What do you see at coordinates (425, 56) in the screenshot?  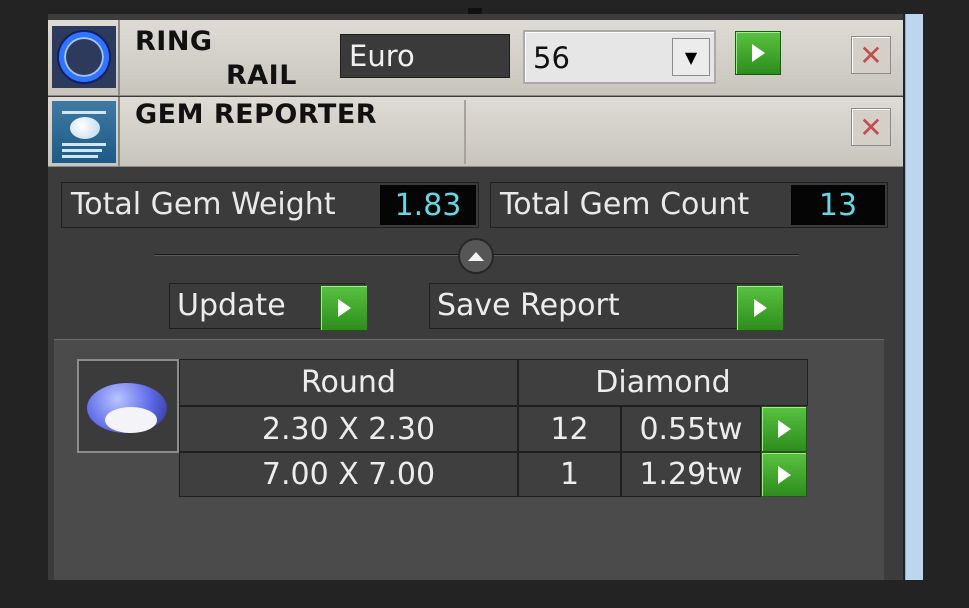 I see `currency-field: Euro` at bounding box center [425, 56].